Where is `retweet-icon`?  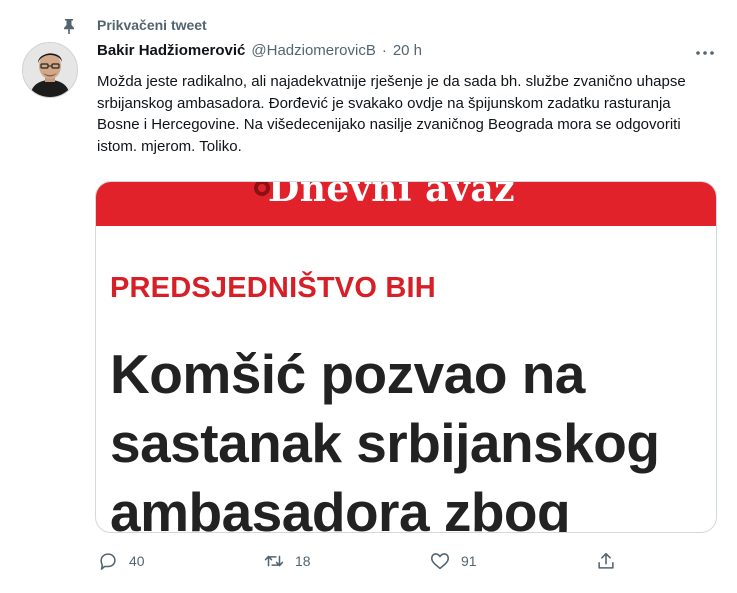 retweet-icon is located at coordinates (274, 561).